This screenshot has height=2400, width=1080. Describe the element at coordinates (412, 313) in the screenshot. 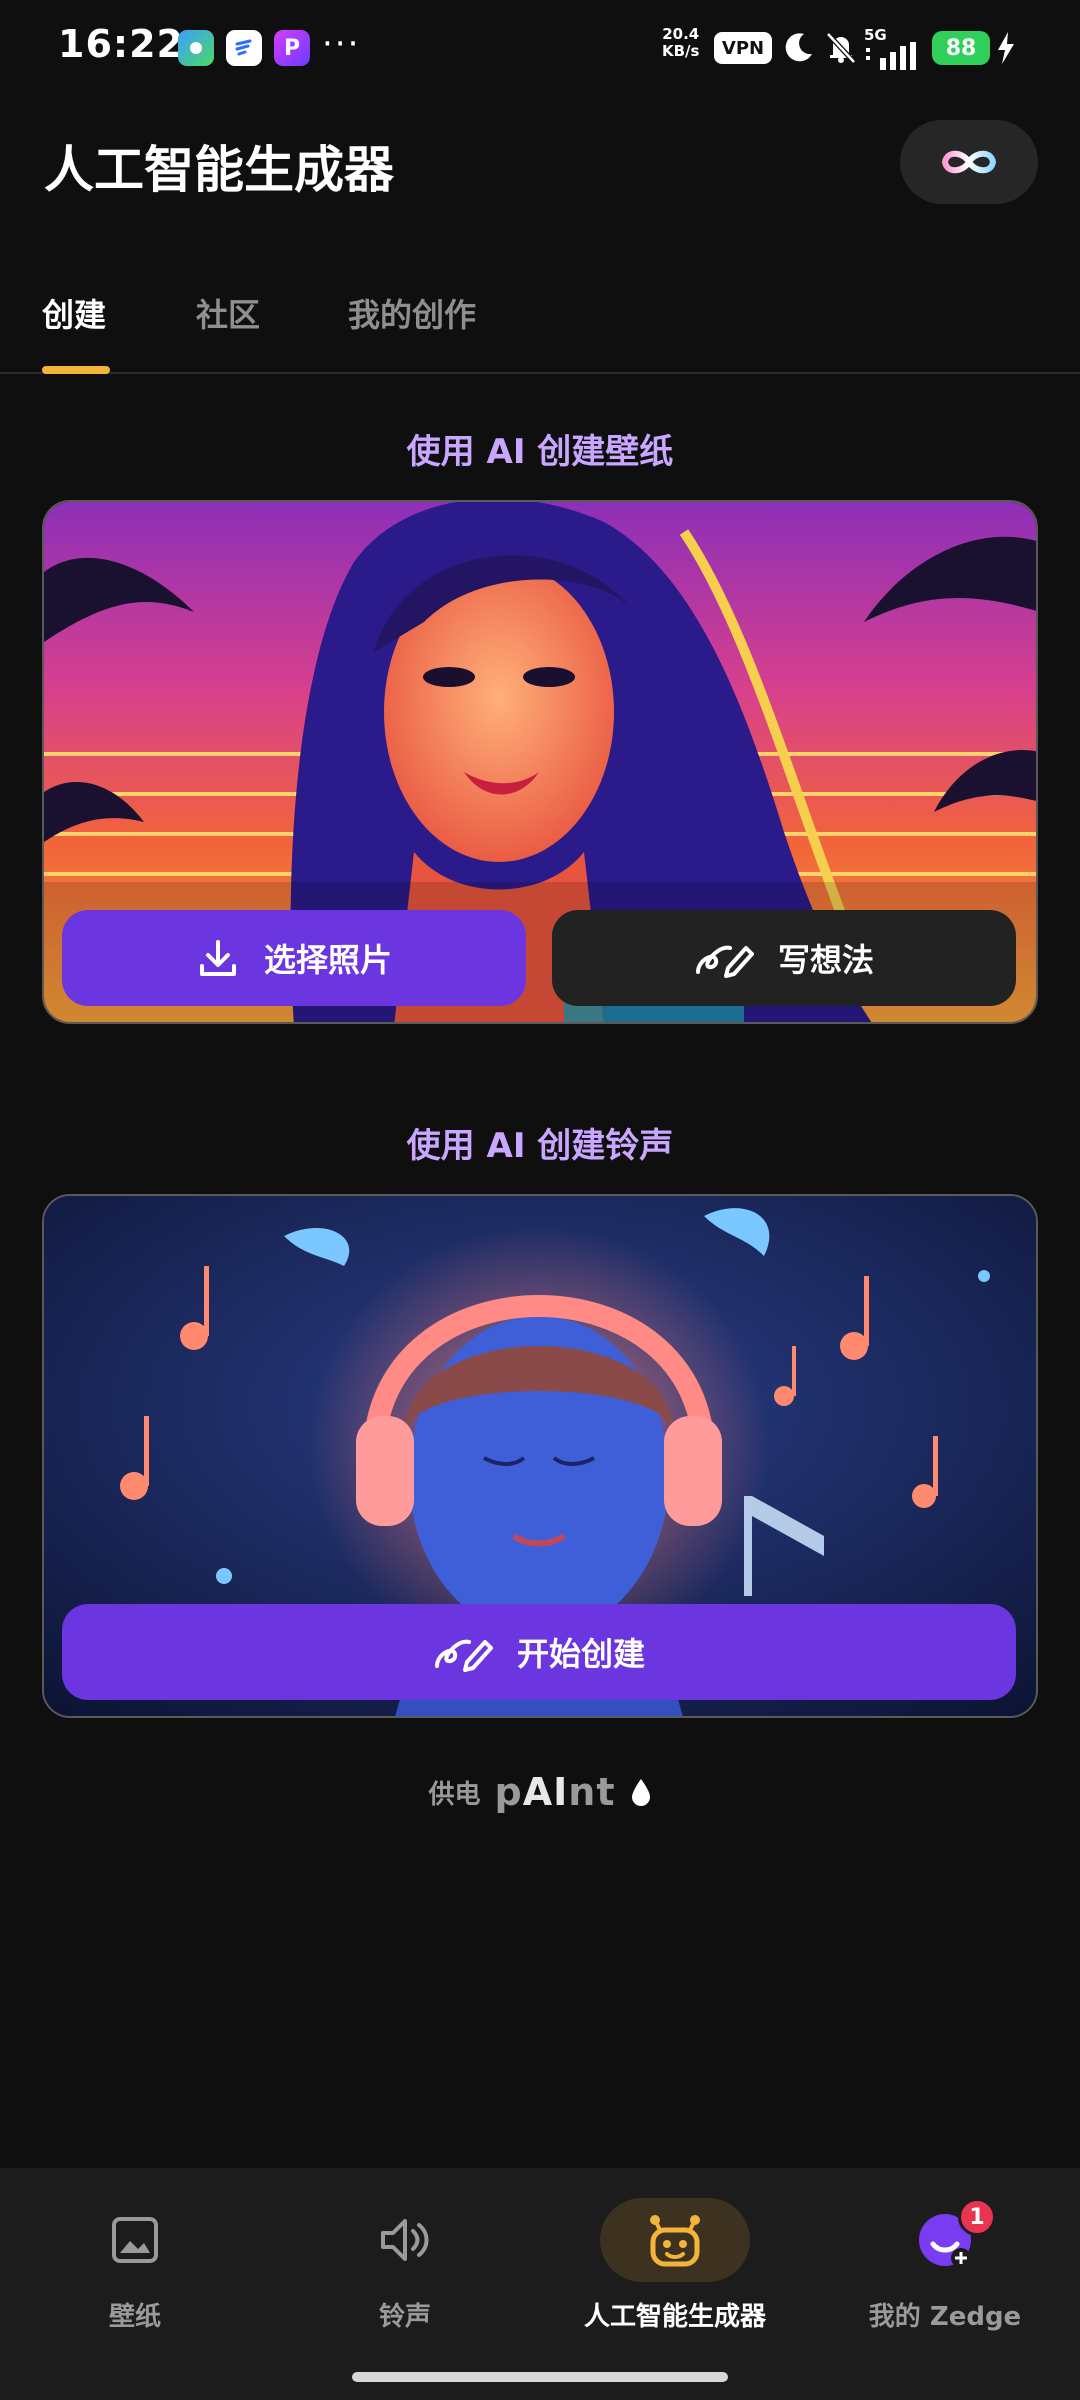

I see `tab-my-creations: 我的创作` at that location.